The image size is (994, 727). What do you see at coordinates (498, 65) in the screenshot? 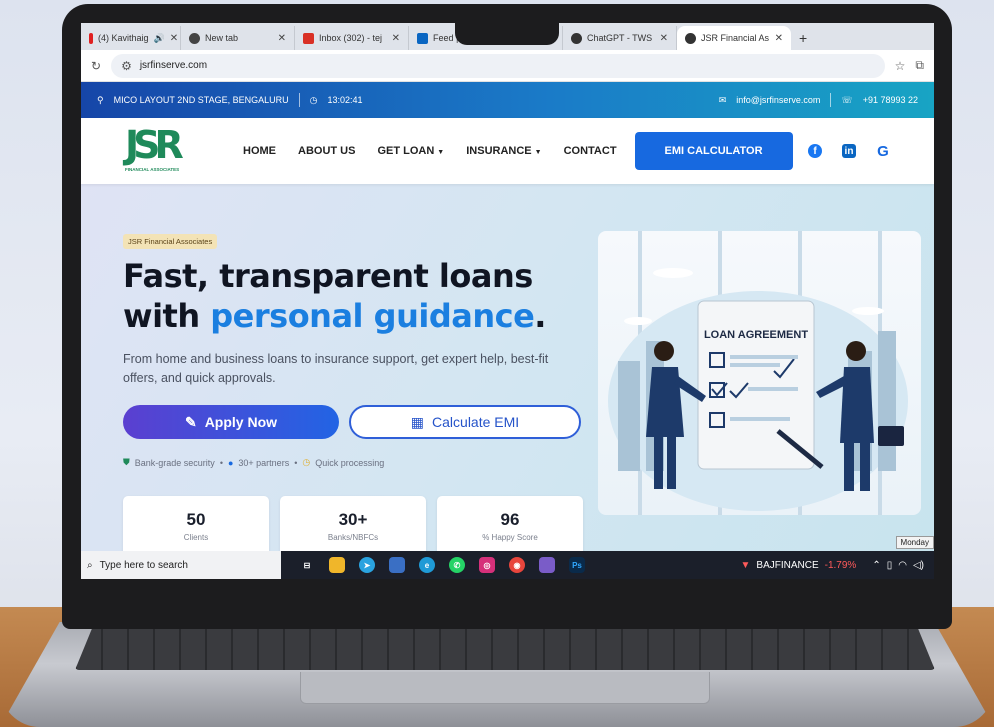
I see `url-field: ⚙ jsrfinserve.com` at bounding box center [498, 65].